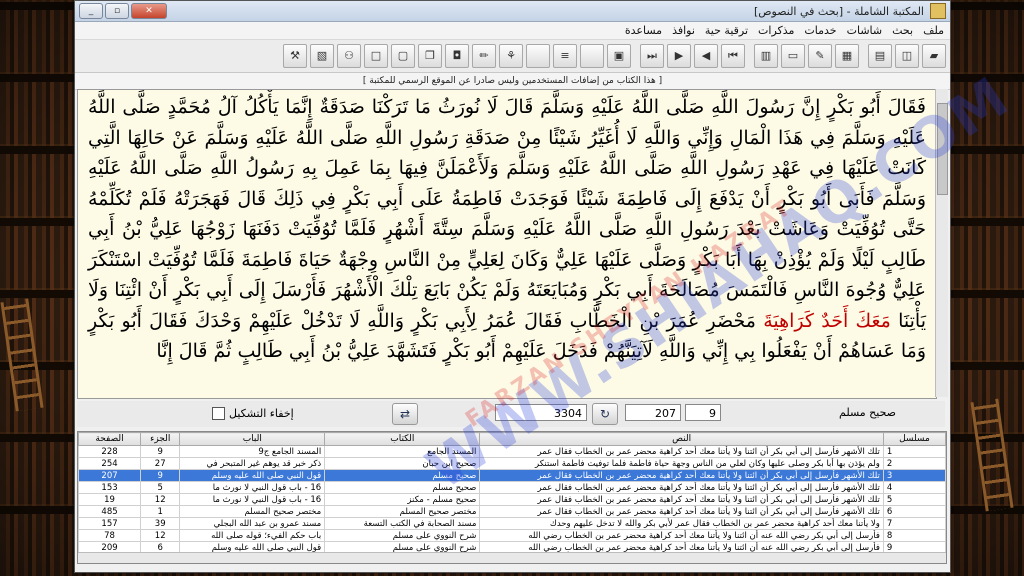 The image size is (1024, 576). What do you see at coordinates (880, 56) in the screenshot?
I see `layout-icon: ▤` at bounding box center [880, 56].